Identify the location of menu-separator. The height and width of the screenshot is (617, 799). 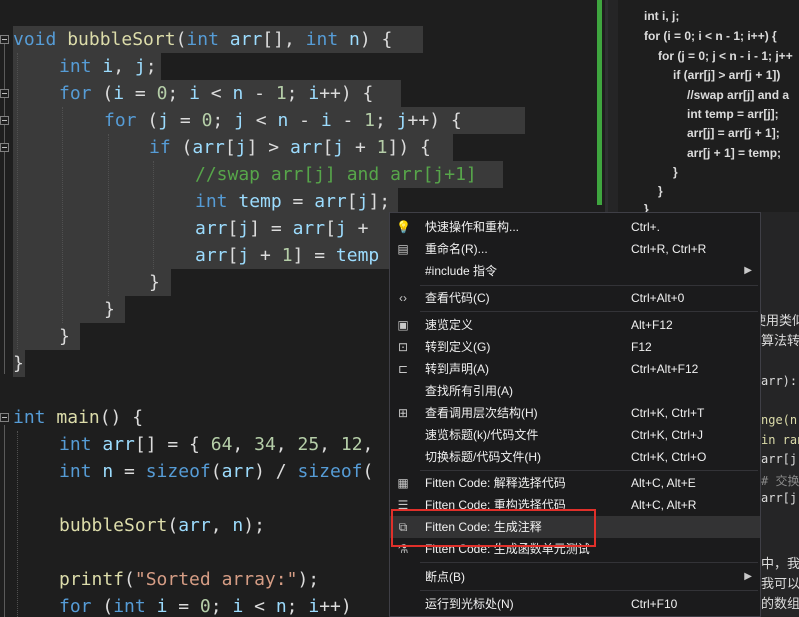
(589, 590).